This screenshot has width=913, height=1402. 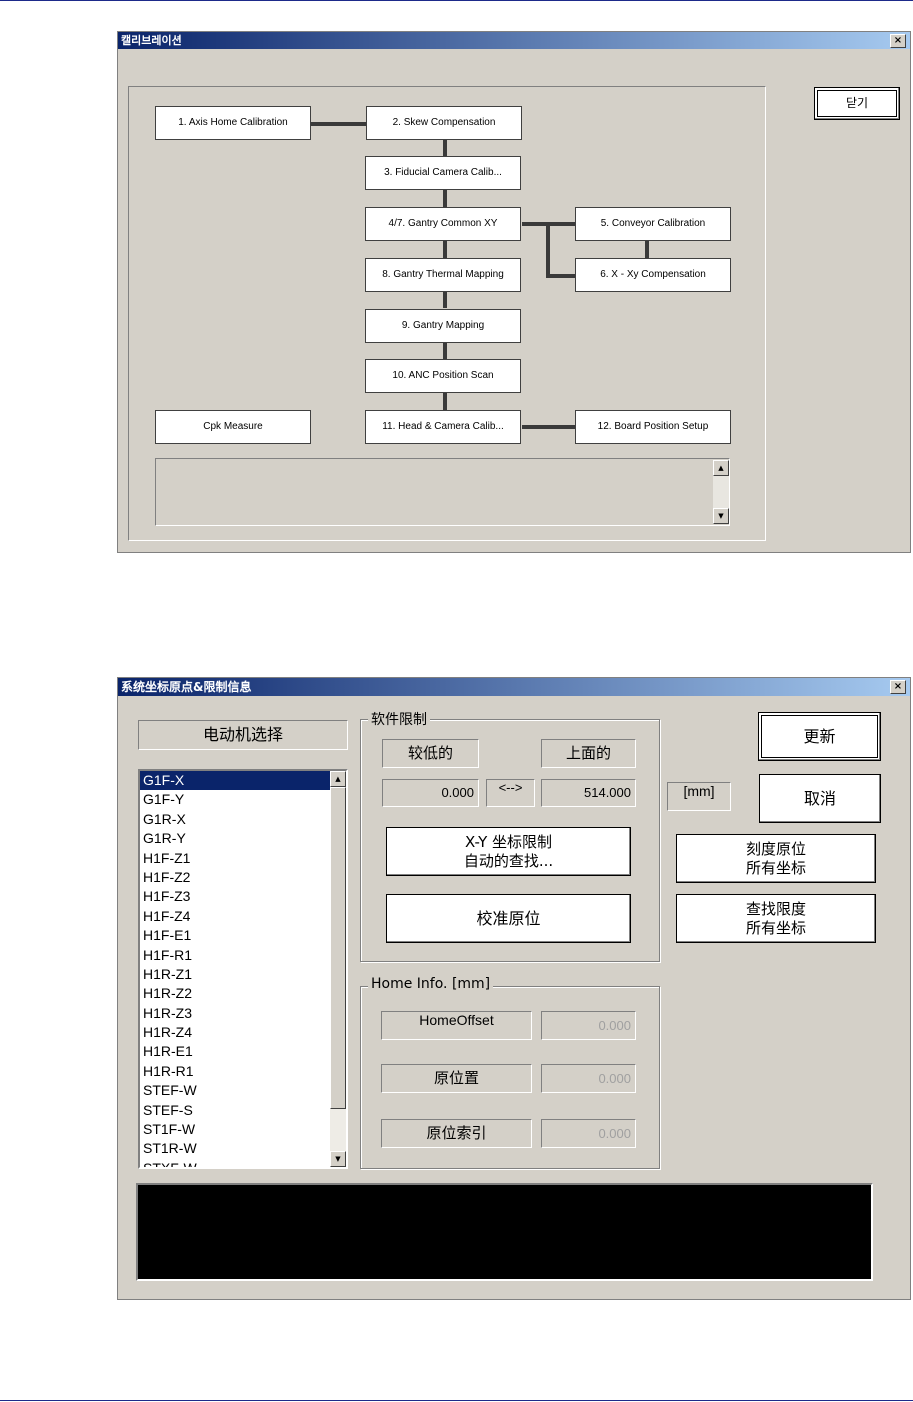 I want to click on xy-limit-auto-find-line1: X-Y 坐标限制, so click(x=508, y=842).